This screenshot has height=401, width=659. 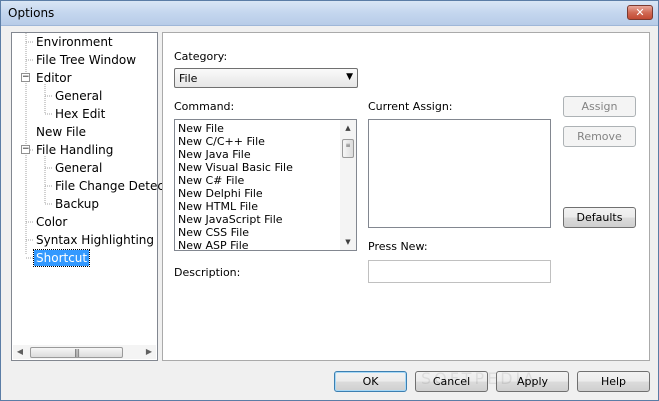 What do you see at coordinates (613, 381) in the screenshot?
I see `help-button: Help` at bounding box center [613, 381].